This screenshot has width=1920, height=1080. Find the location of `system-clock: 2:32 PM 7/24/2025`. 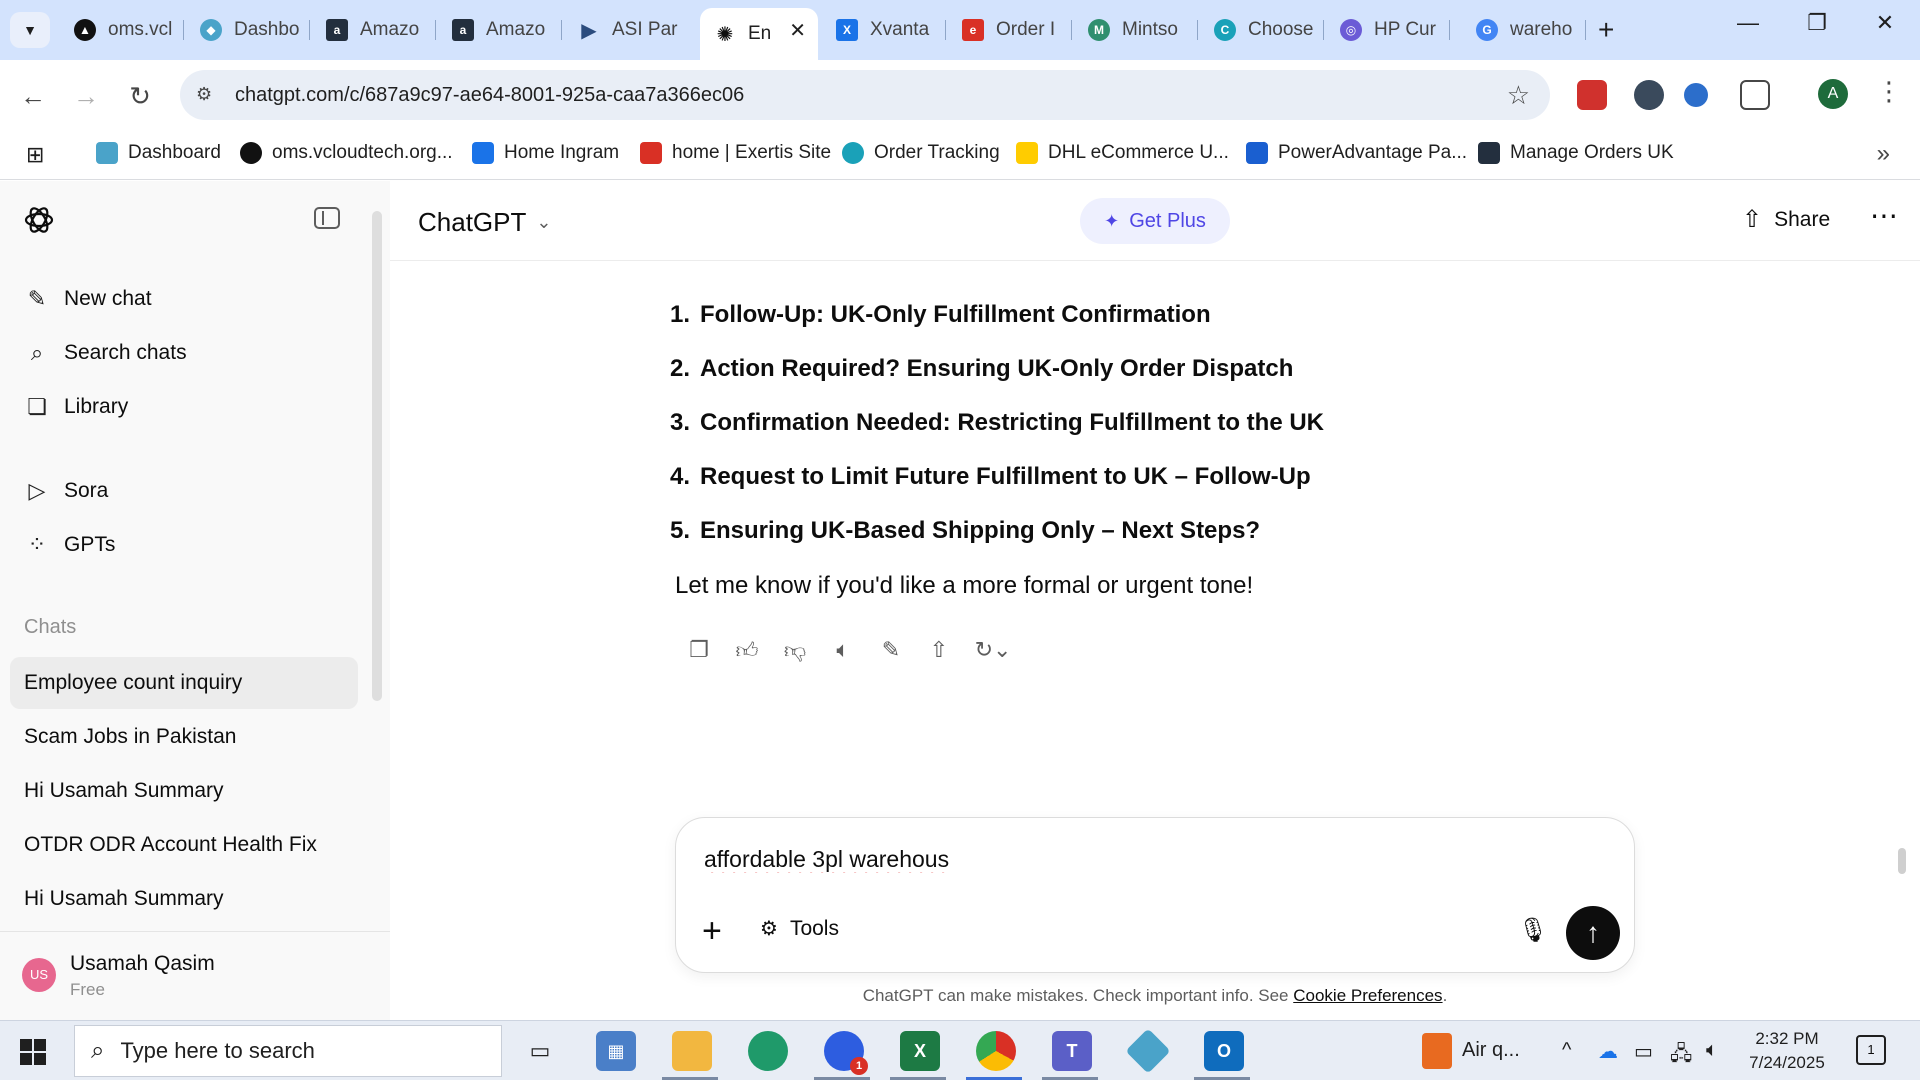

system-clock: 2:32 PM 7/24/2025 is located at coordinates (1787, 1051).